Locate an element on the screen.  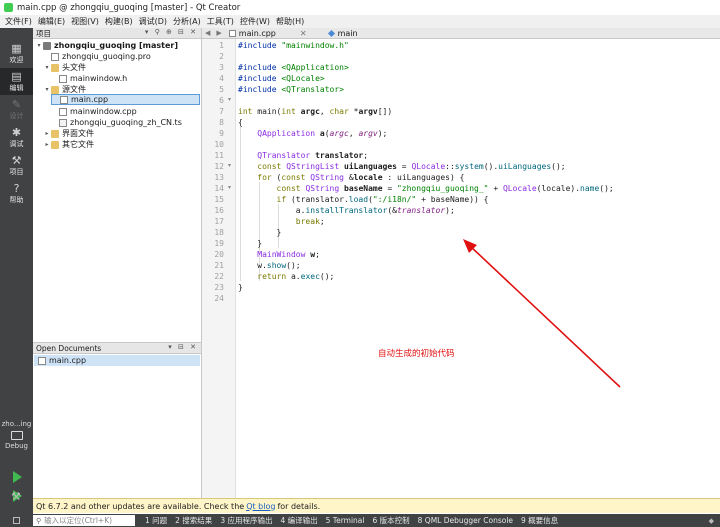
symbol-name: main is located at coordinates (347, 33).